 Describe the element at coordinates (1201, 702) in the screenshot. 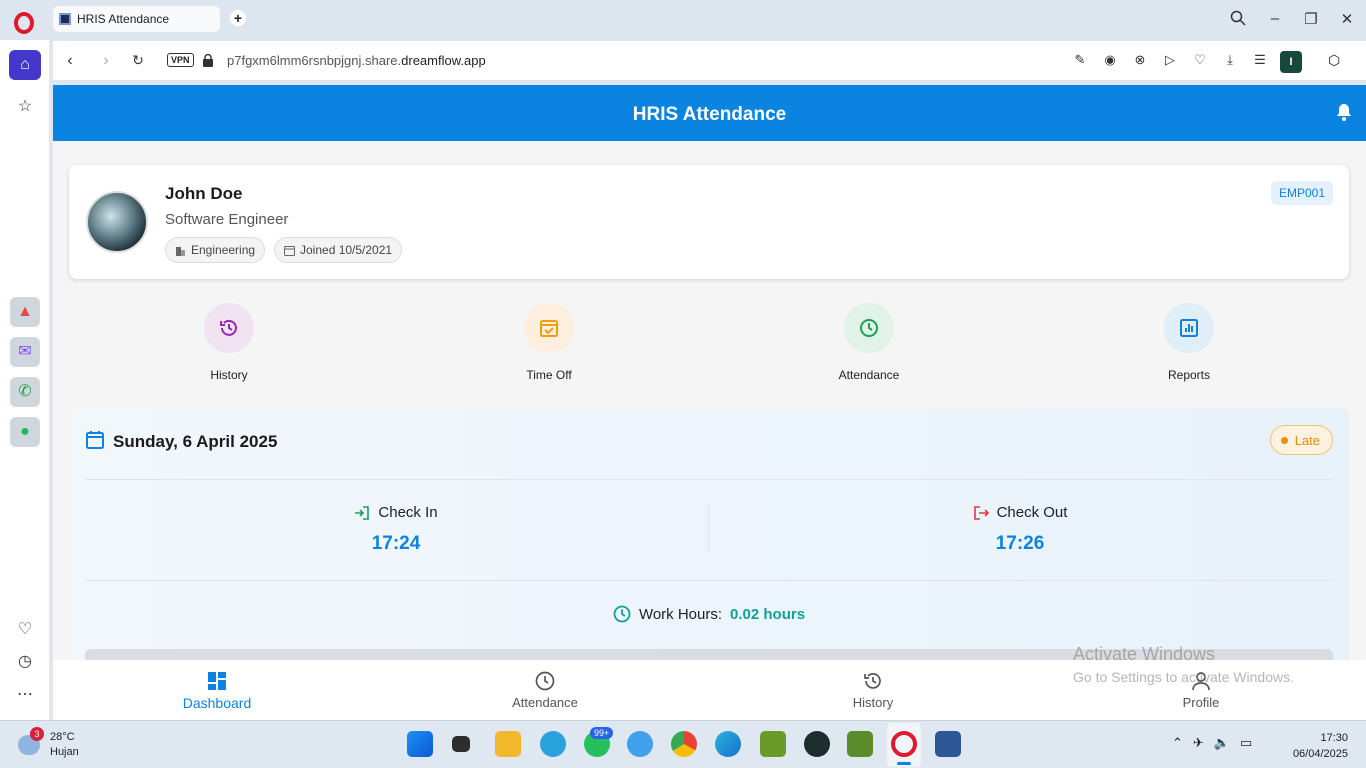

I see `nav-label: Profile` at that location.